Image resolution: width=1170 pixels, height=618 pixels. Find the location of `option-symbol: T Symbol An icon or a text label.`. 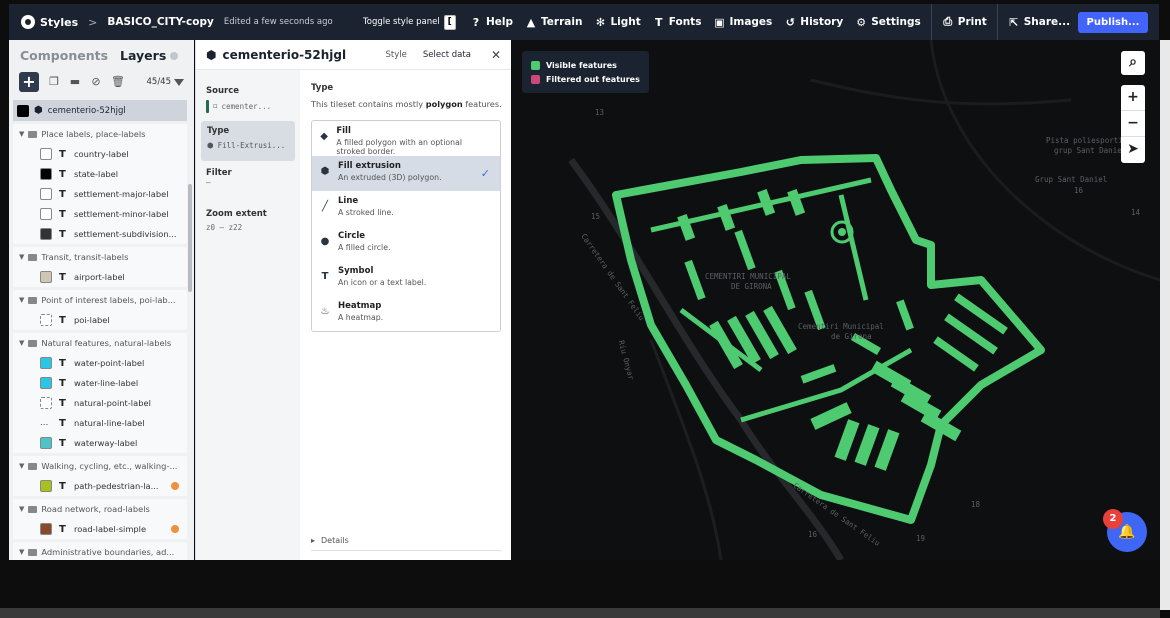

option-symbol: T Symbol An icon or a text label. is located at coordinates (406, 278).